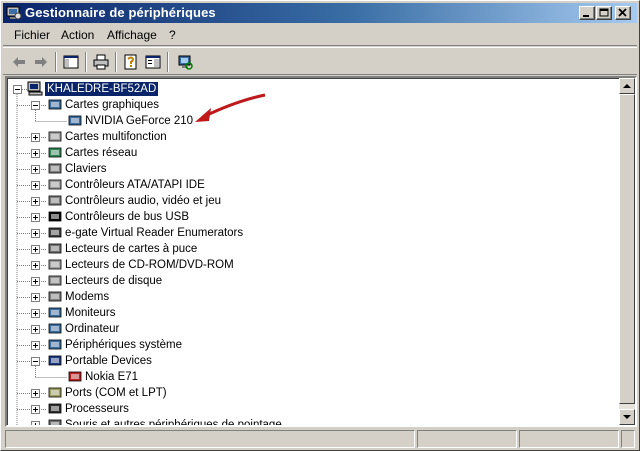 The image size is (640, 451). What do you see at coordinates (127, 217) in the screenshot?
I see `tree-category-label: Contrôleurs de bus USB` at bounding box center [127, 217].